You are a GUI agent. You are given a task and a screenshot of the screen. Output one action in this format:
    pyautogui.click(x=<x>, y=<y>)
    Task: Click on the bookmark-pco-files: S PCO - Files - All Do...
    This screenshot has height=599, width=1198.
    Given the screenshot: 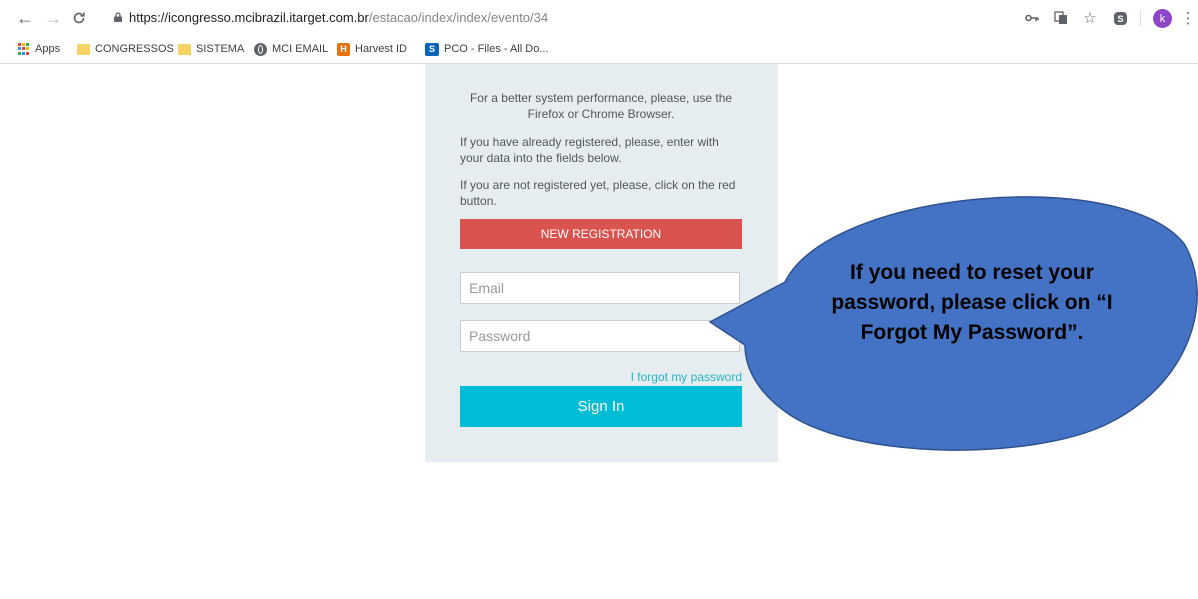 What is the action you would take?
    pyautogui.click(x=487, y=49)
    